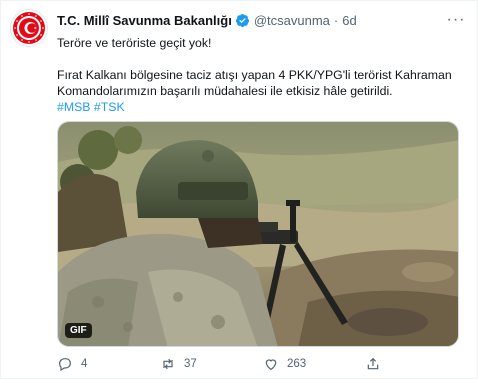 This screenshot has width=478, height=379. I want to click on more-options-button: ···, so click(456, 20).